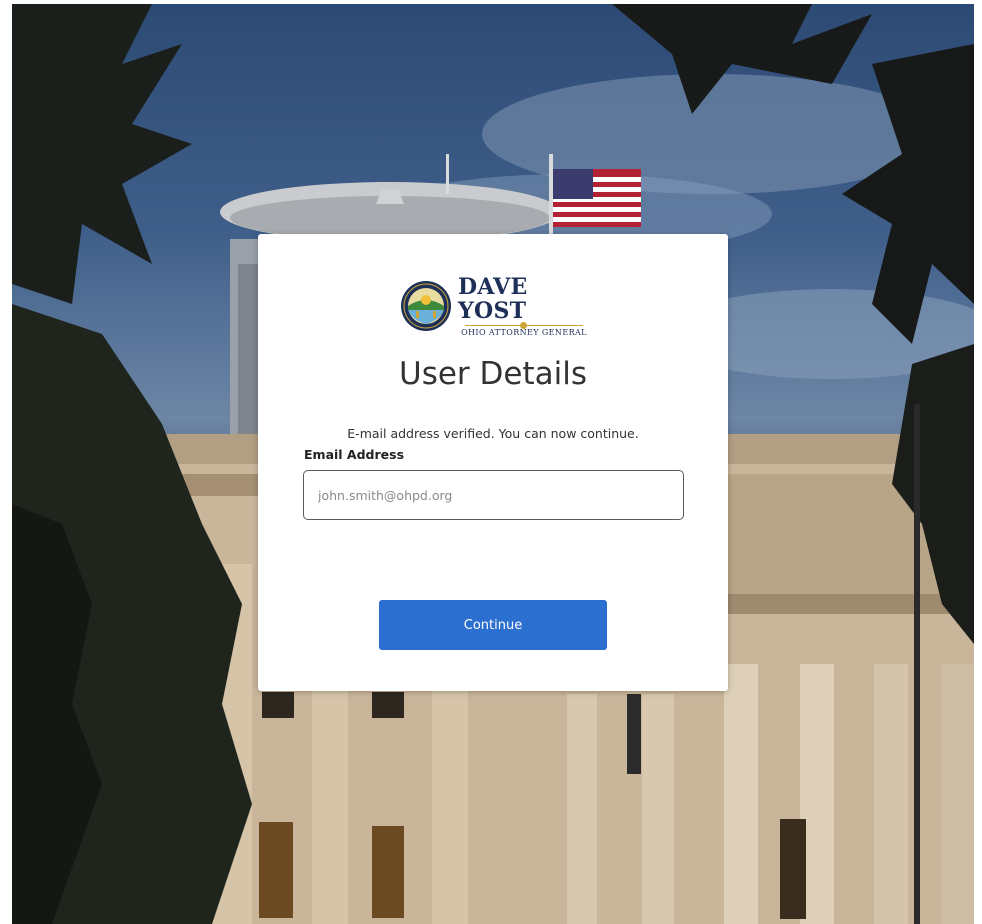 Image resolution: width=982 pixels, height=924 pixels. I want to click on brand-name: Dave Yost, so click(493, 299).